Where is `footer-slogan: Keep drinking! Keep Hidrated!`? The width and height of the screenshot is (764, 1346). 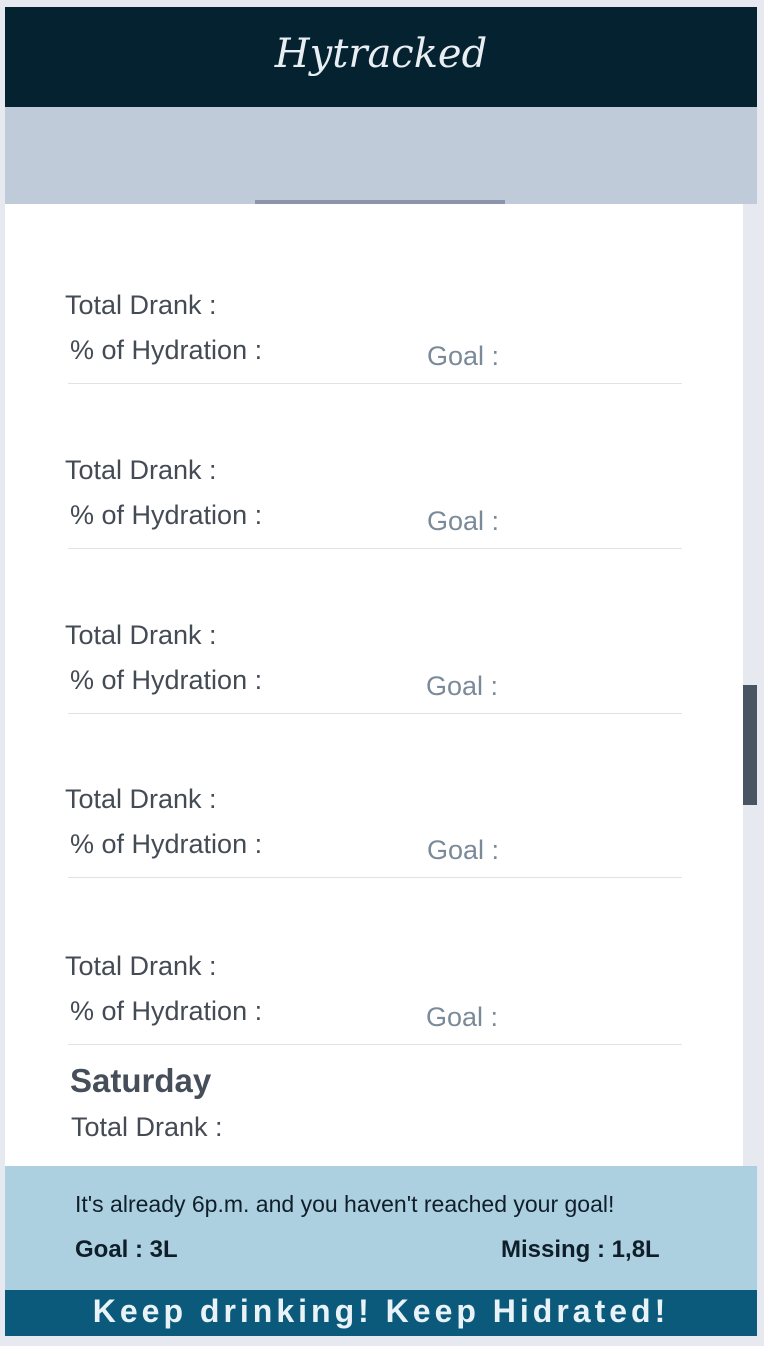 footer-slogan: Keep drinking! Keep Hidrated! is located at coordinates (381, 1311).